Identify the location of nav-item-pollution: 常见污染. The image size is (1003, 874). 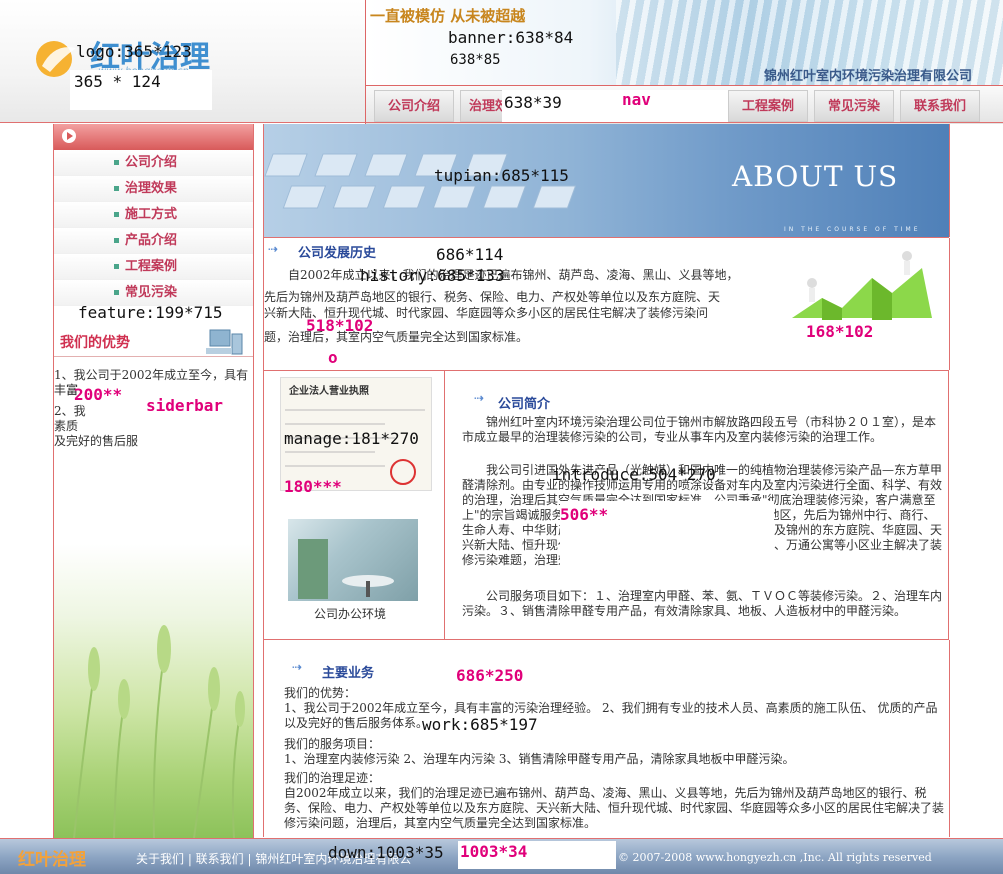
(854, 106).